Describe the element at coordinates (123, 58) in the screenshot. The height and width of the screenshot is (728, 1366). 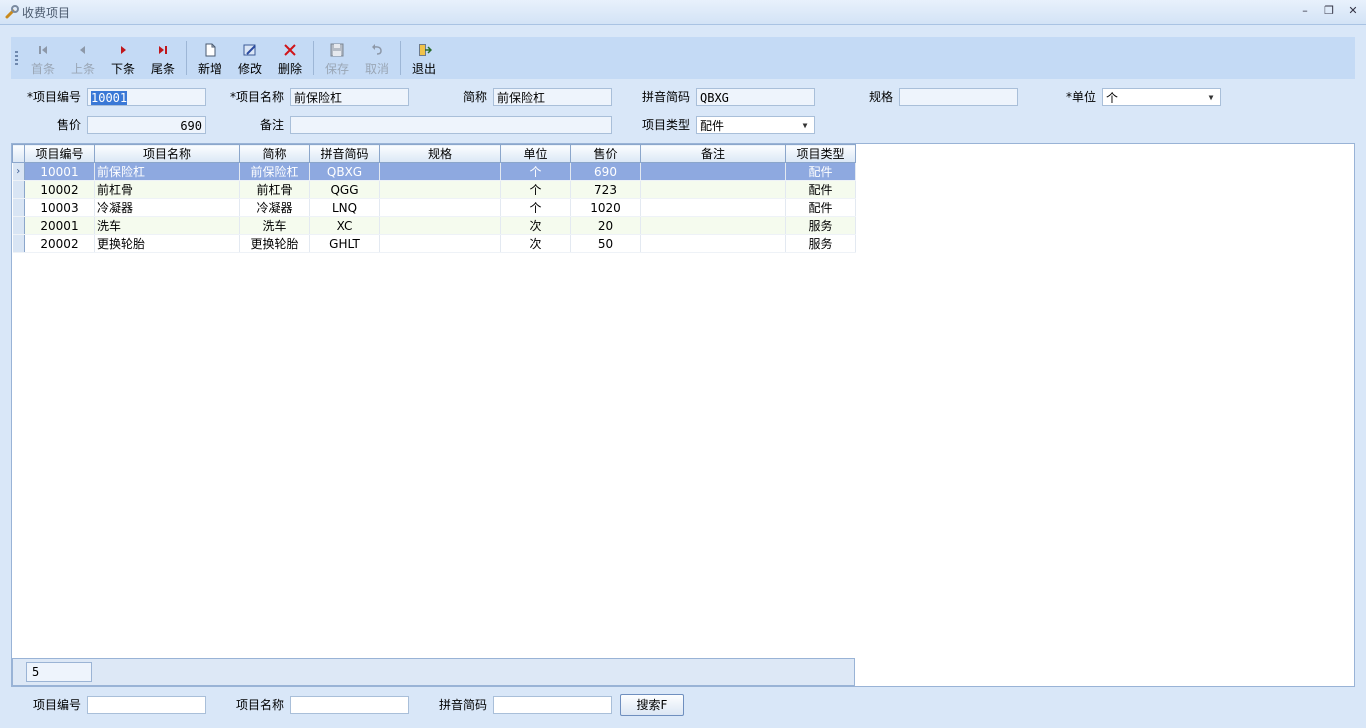
I see `next-record-button: 下条` at that location.